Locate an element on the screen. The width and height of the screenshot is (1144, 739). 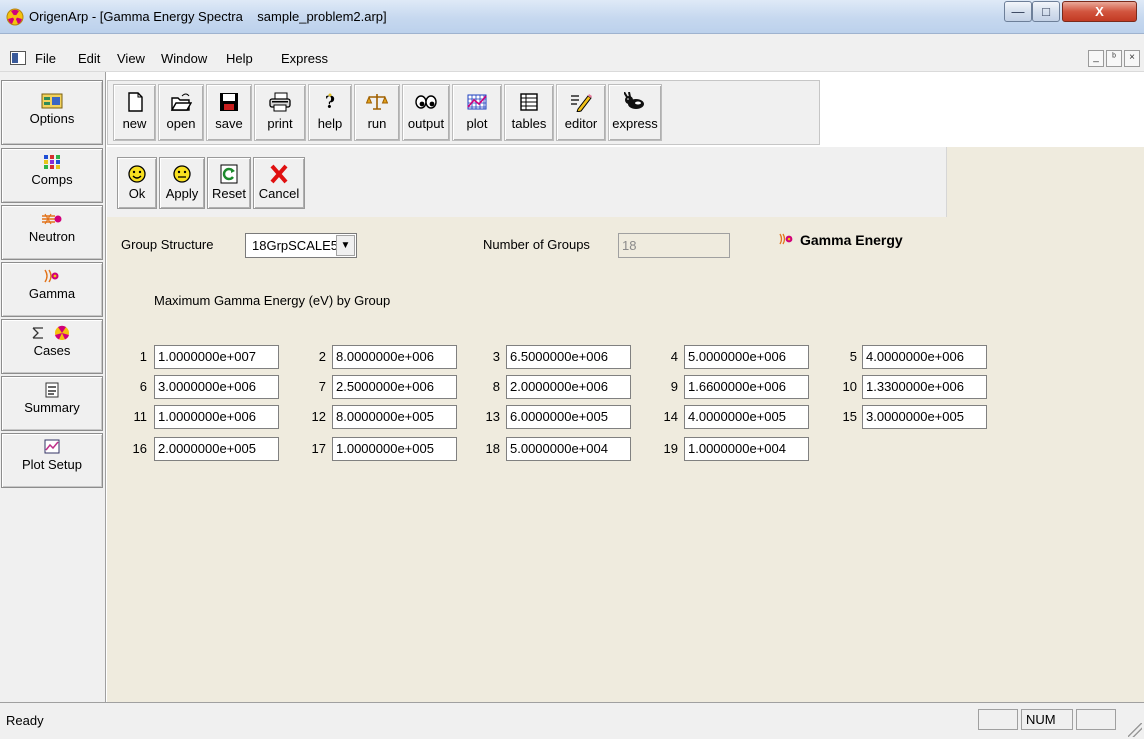
menu-express: Express is located at coordinates (304, 58).